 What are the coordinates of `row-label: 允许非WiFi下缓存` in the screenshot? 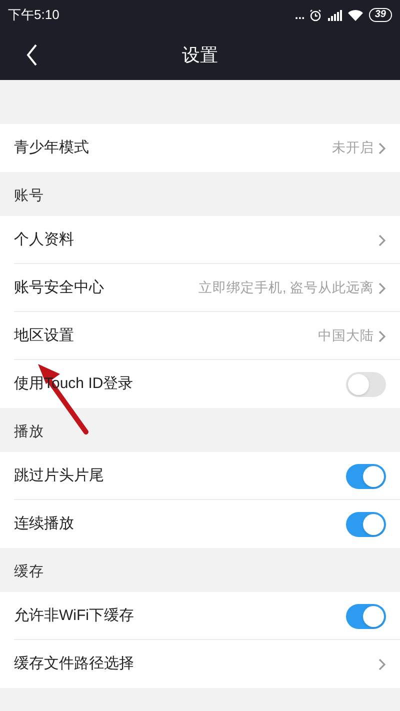 It's located at (74, 616).